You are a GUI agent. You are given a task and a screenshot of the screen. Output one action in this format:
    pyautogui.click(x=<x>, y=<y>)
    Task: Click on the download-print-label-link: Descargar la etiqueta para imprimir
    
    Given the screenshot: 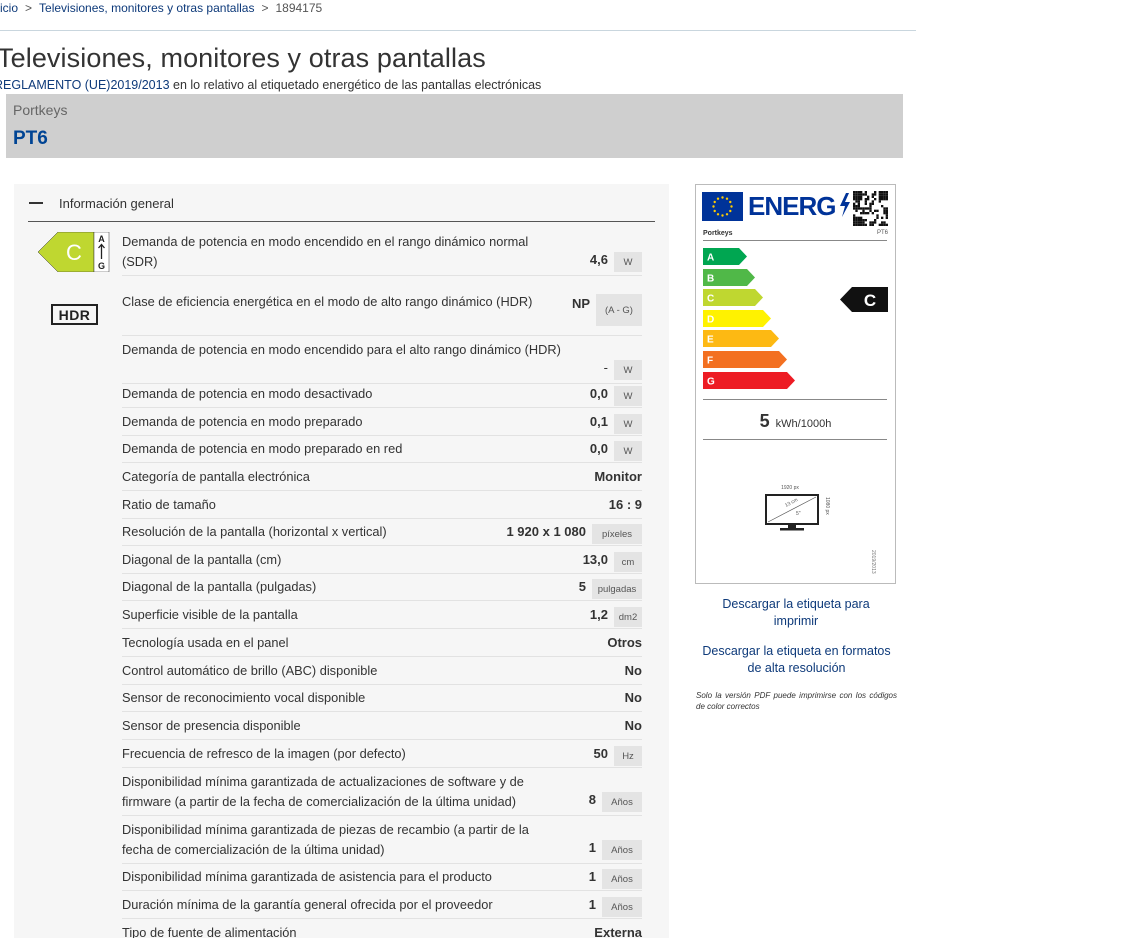 What is the action you would take?
    pyautogui.click(x=796, y=613)
    